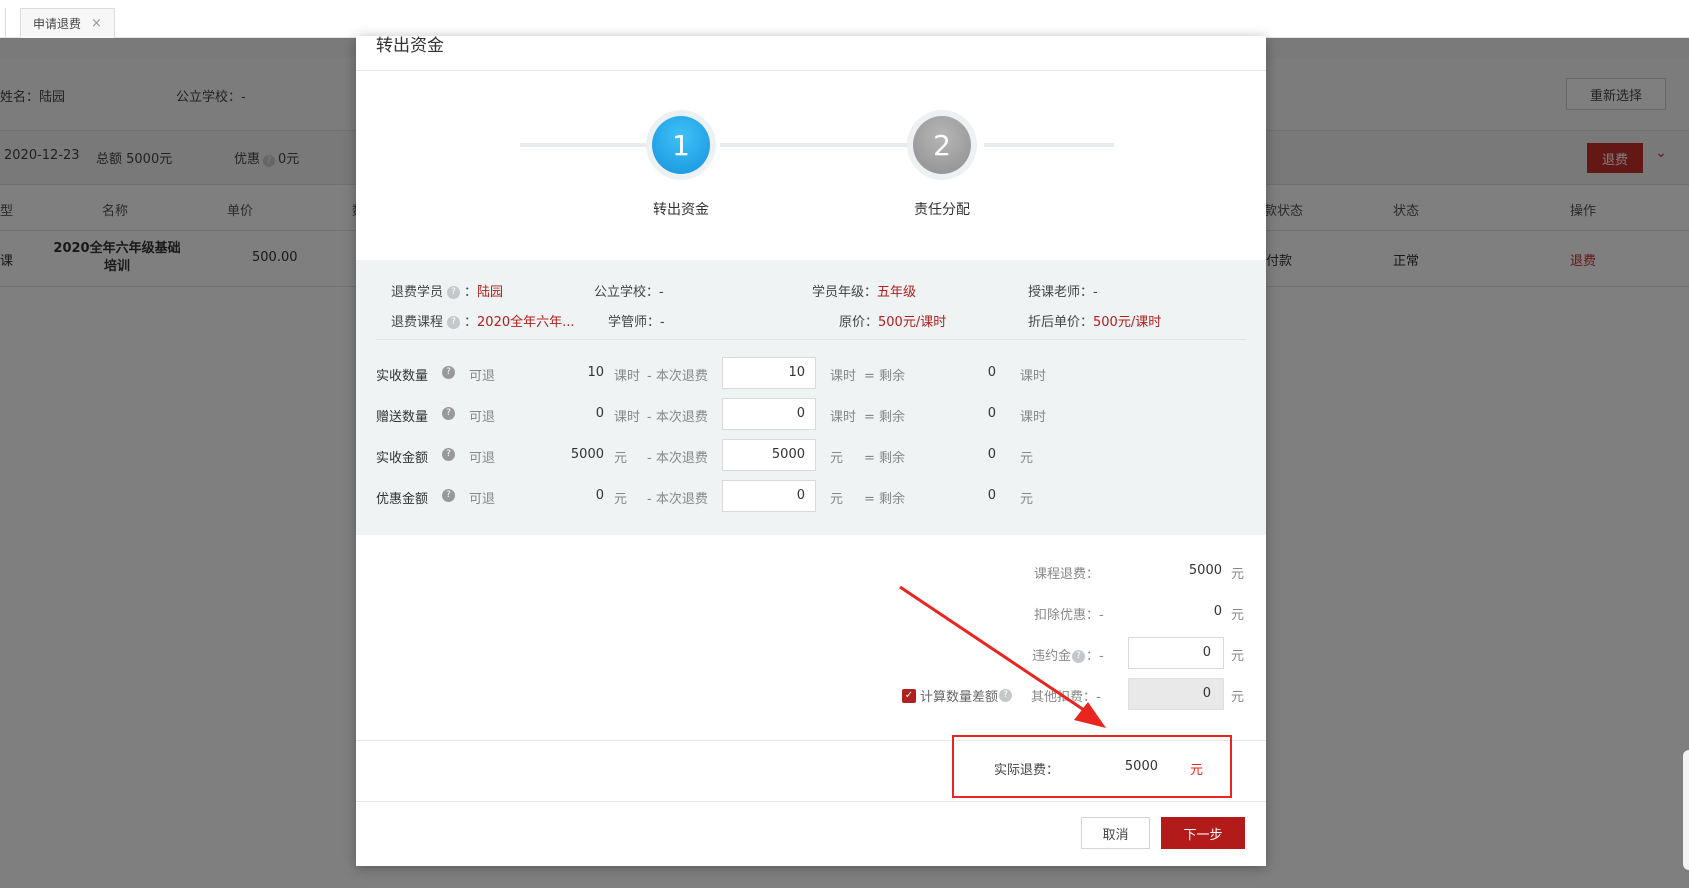  What do you see at coordinates (599, 413) in the screenshot?
I see `refundable-value: 0` at bounding box center [599, 413].